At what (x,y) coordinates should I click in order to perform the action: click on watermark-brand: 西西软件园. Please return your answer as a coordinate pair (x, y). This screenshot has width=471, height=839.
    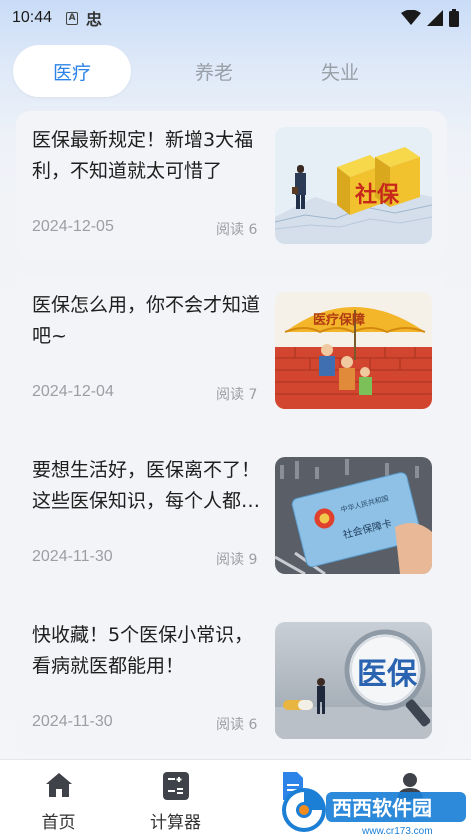
    Looking at the image, I should click on (382, 808).